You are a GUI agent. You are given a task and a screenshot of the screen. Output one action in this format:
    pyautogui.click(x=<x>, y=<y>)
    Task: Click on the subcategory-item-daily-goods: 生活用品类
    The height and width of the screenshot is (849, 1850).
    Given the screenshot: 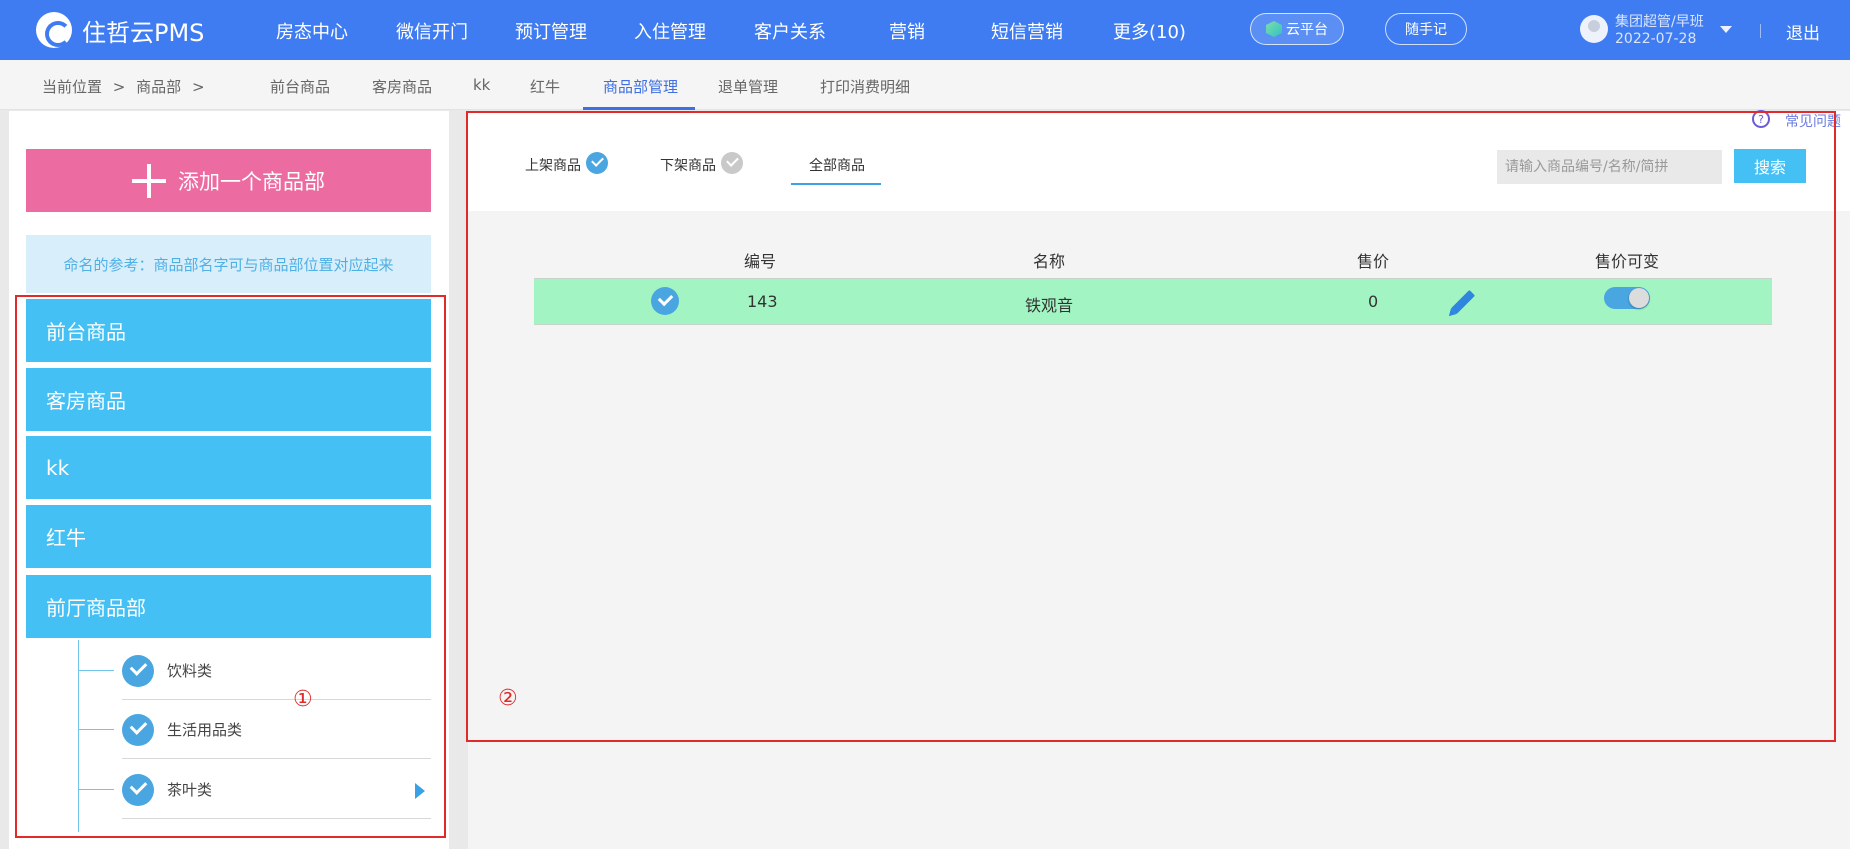 What is the action you would take?
    pyautogui.click(x=254, y=729)
    